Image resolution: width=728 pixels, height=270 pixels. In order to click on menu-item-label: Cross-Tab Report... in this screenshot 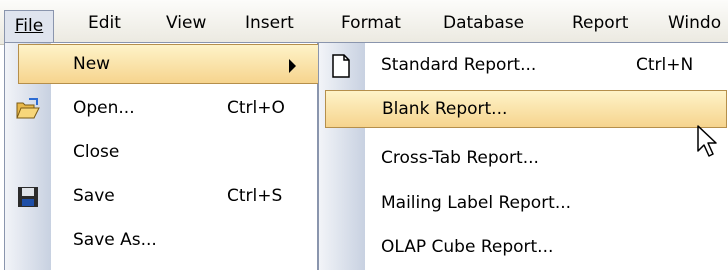, I will do `click(460, 158)`.